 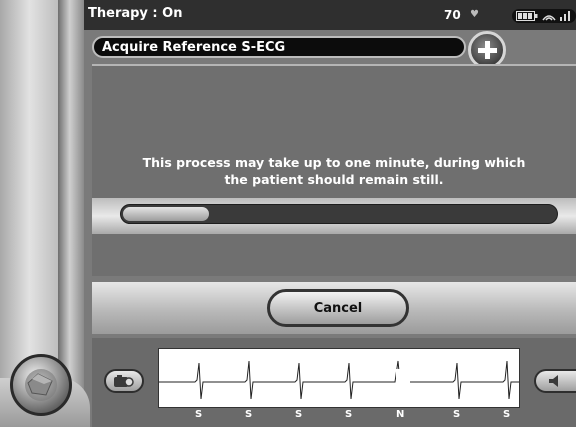 I want to click on home-icon, so click(x=40, y=384).